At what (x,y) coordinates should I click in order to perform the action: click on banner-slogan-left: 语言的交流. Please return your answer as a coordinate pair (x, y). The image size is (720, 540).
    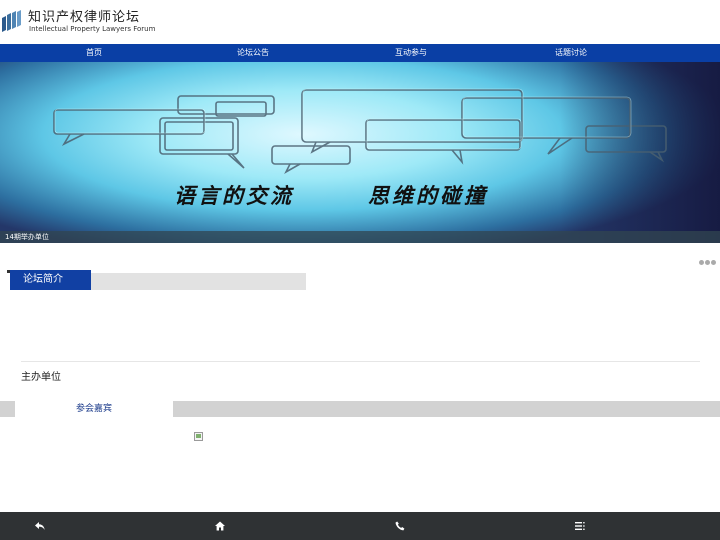
    Looking at the image, I should click on (234, 195).